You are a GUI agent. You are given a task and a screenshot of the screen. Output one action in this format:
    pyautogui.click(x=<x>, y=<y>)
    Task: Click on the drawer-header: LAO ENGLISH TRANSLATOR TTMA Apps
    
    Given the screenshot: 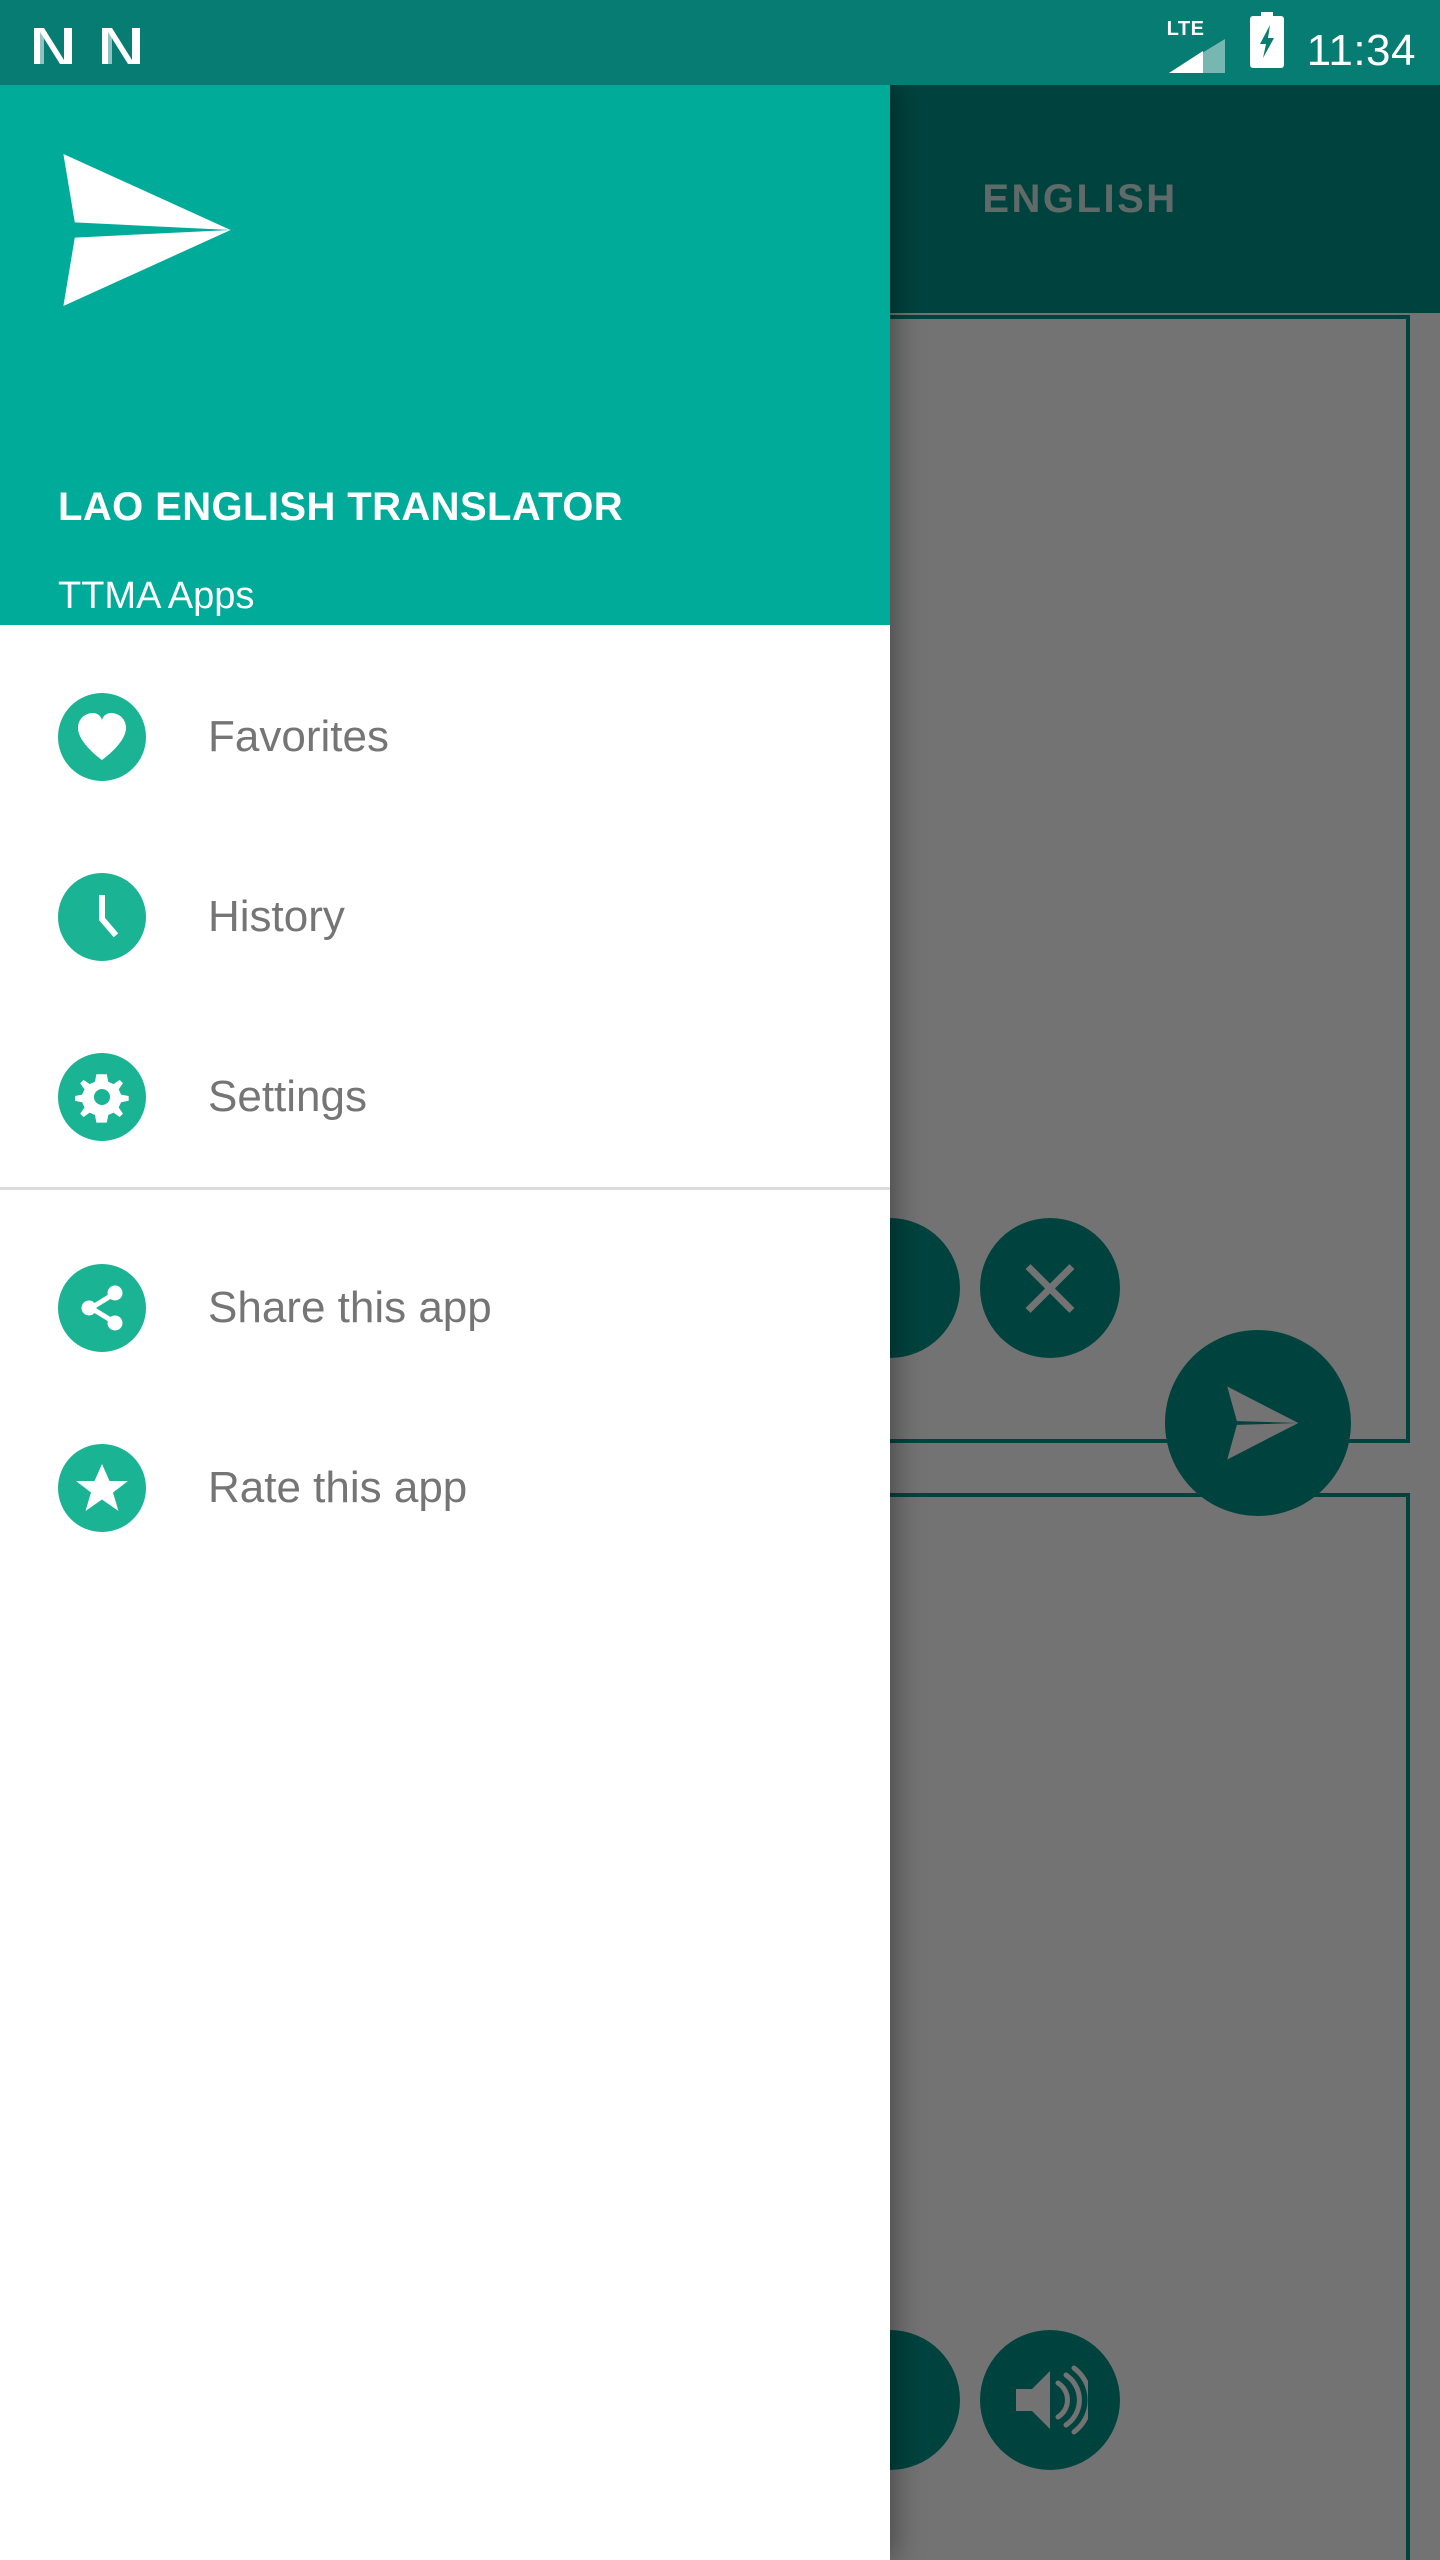 What is the action you would take?
    pyautogui.click(x=445, y=355)
    